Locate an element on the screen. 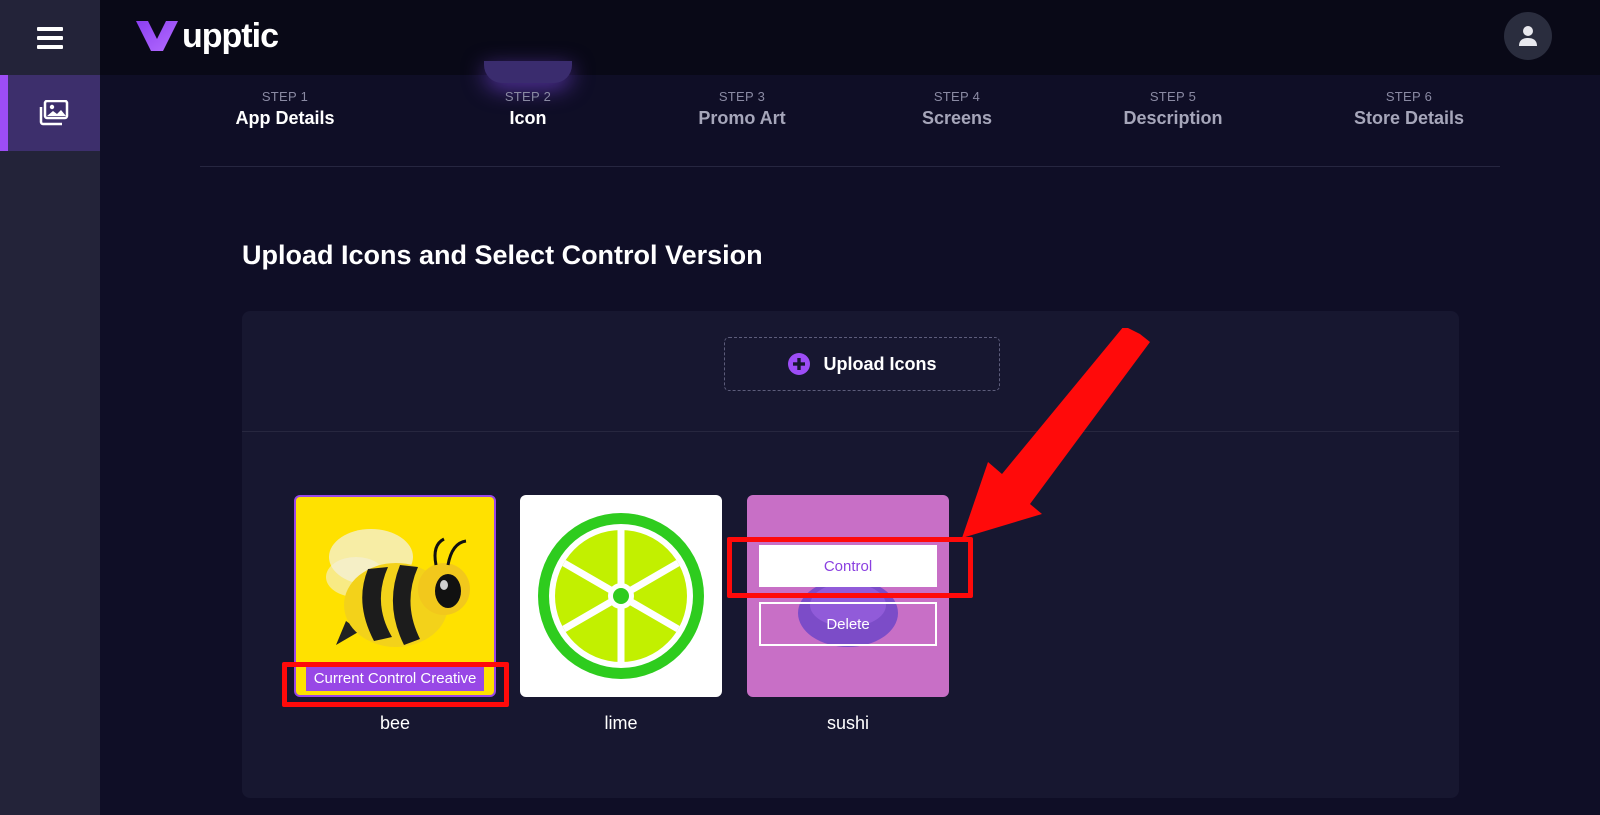  red-arrow-annotation is located at coordinates (1056, 433).